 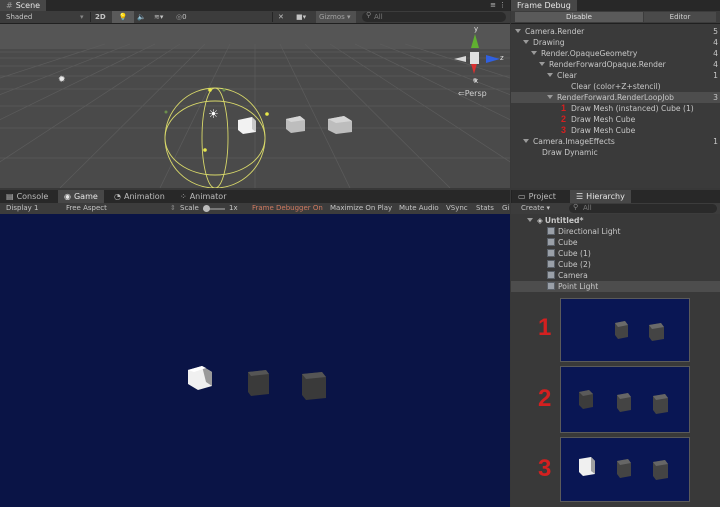 I want to click on display-label: Display 1, so click(x=22, y=208).